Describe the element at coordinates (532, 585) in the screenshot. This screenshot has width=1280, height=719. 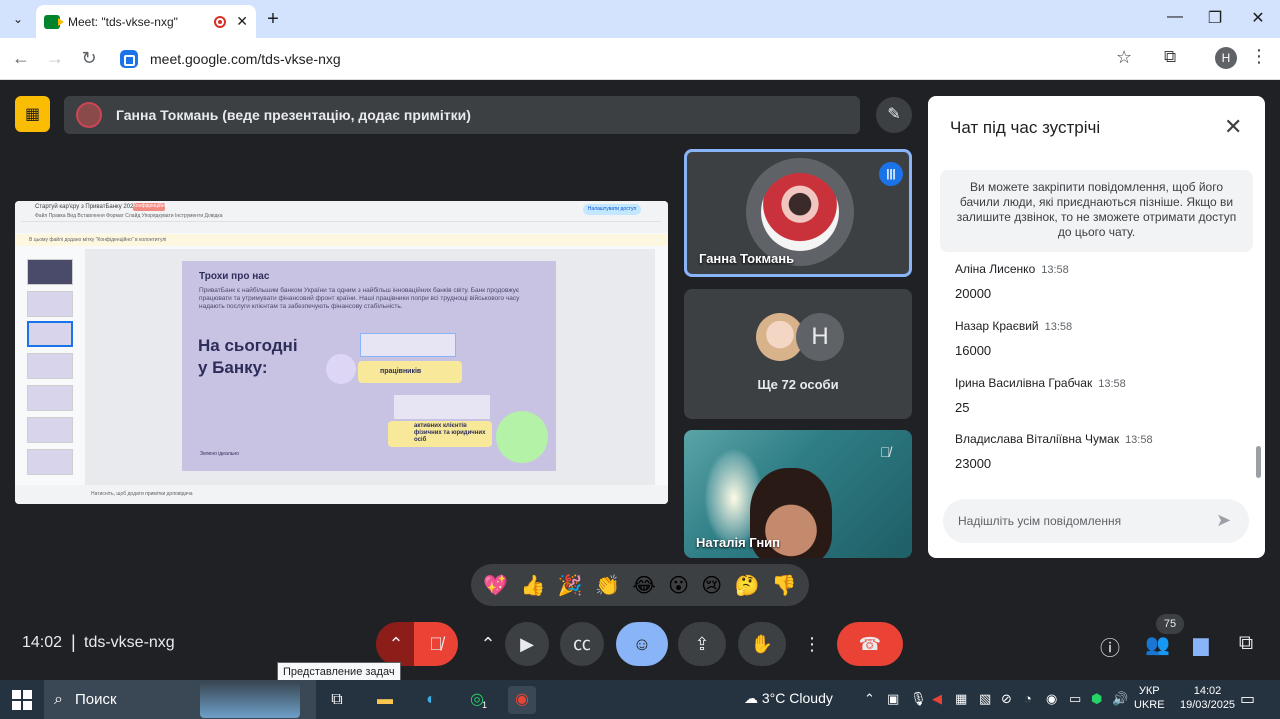
I see `reaction-thumbs-up-icon: 👍` at that location.